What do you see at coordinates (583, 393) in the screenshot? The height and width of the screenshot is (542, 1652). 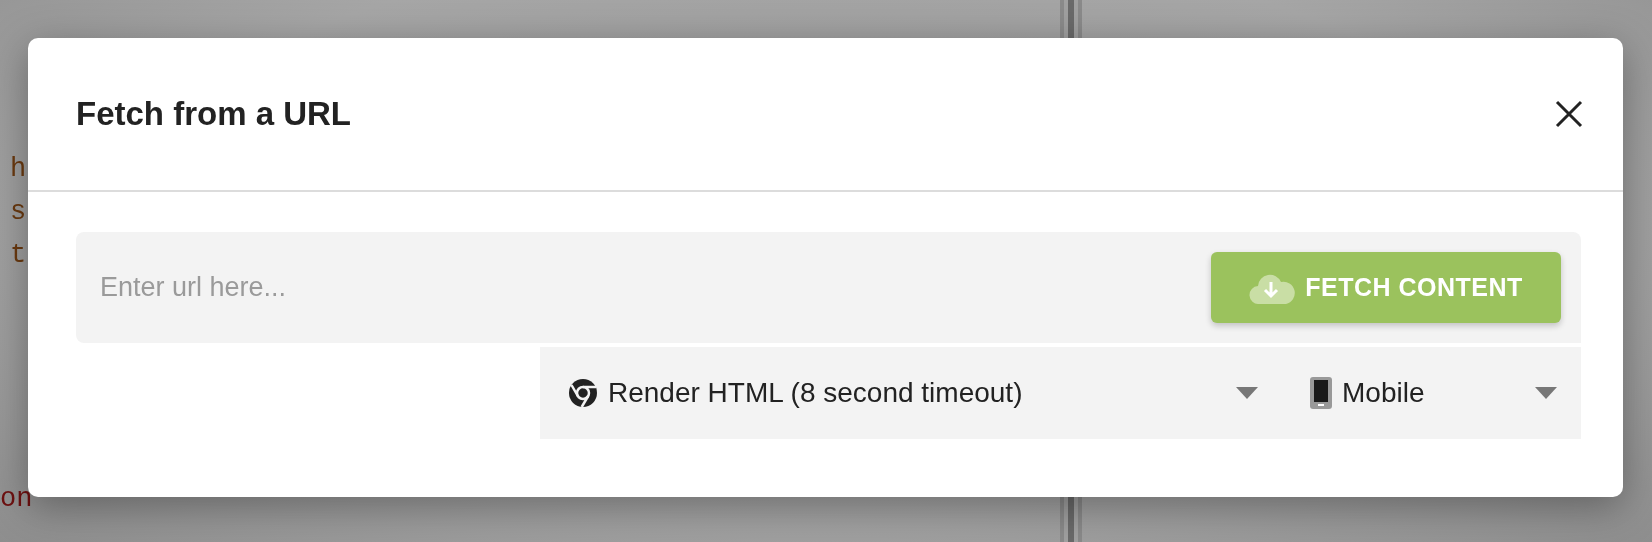 I see `aperture-icon` at bounding box center [583, 393].